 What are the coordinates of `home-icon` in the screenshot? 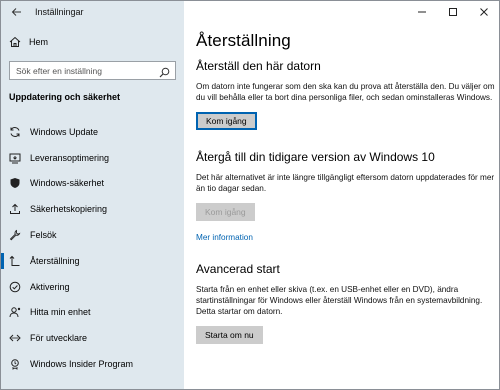 It's located at (15, 42).